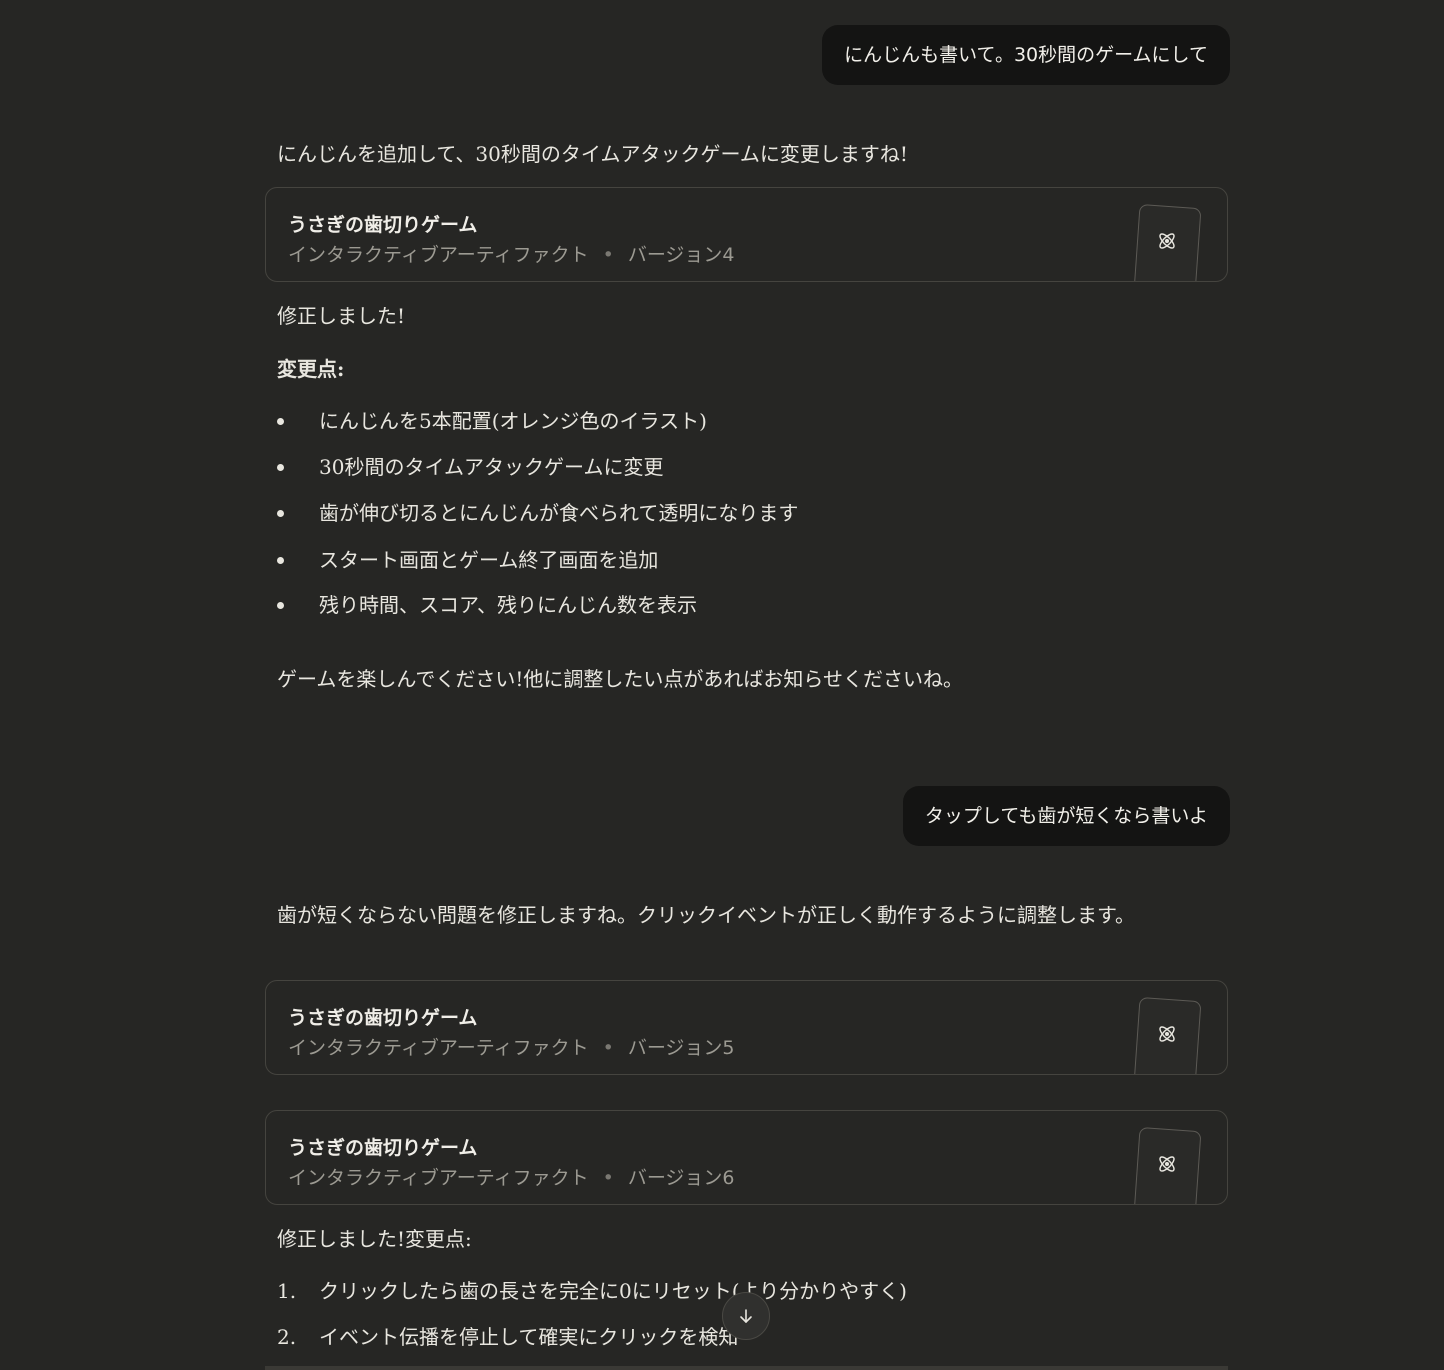 The image size is (1444, 1370). Describe the element at coordinates (1026, 55) in the screenshot. I see `user-message: にんじんも書いて。30秒間のゲームにして` at that location.